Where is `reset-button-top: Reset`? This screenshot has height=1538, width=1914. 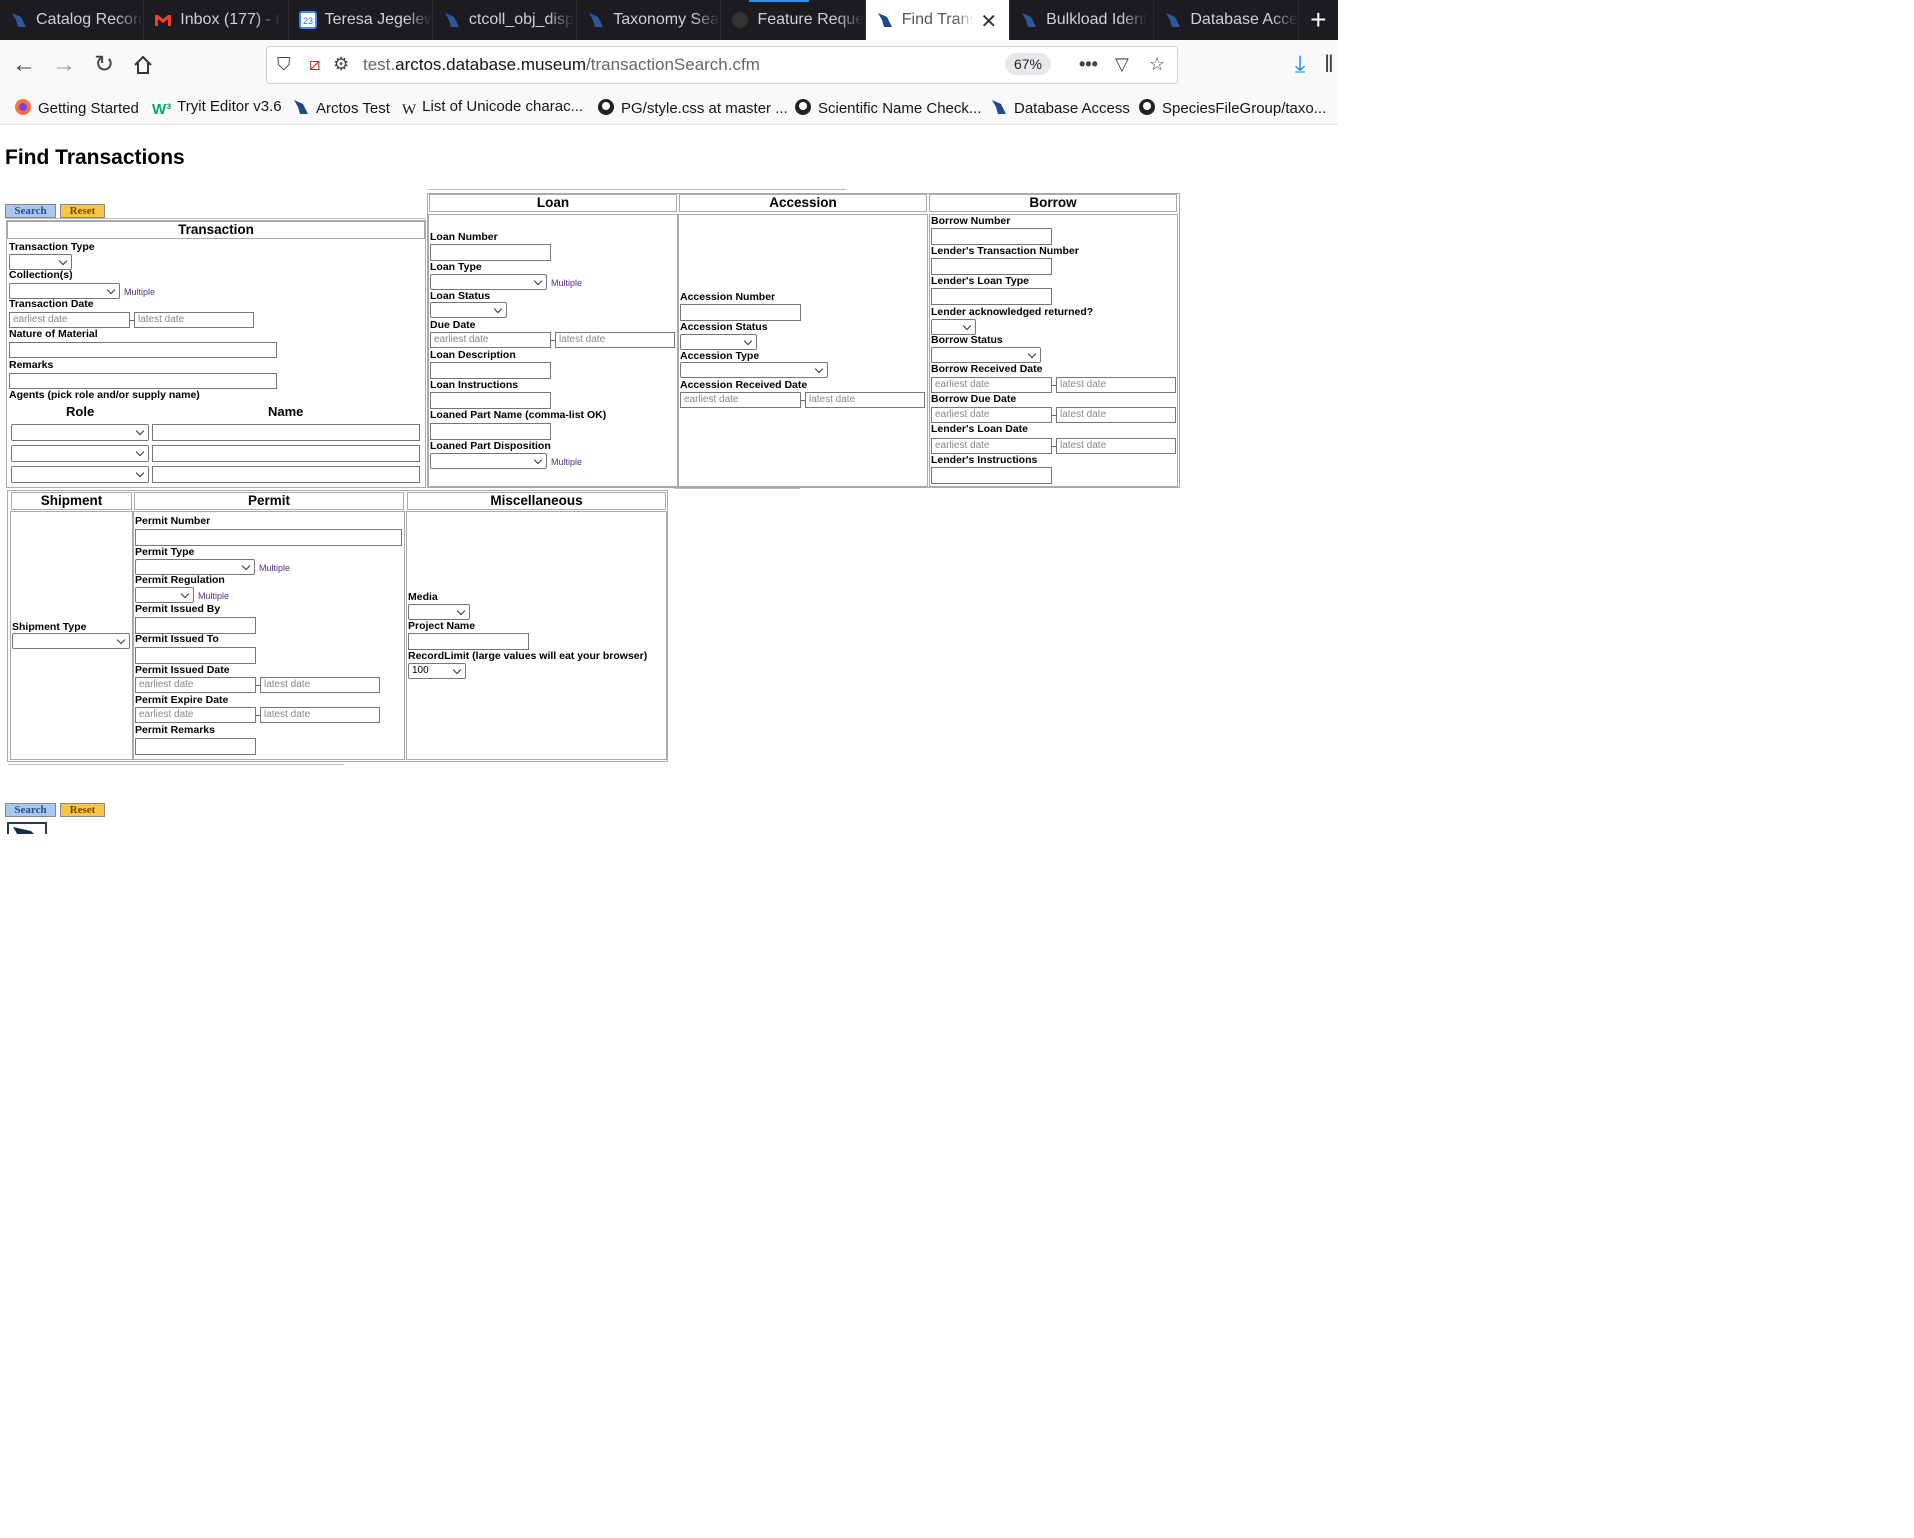 reset-button-top: Reset is located at coordinates (82, 211).